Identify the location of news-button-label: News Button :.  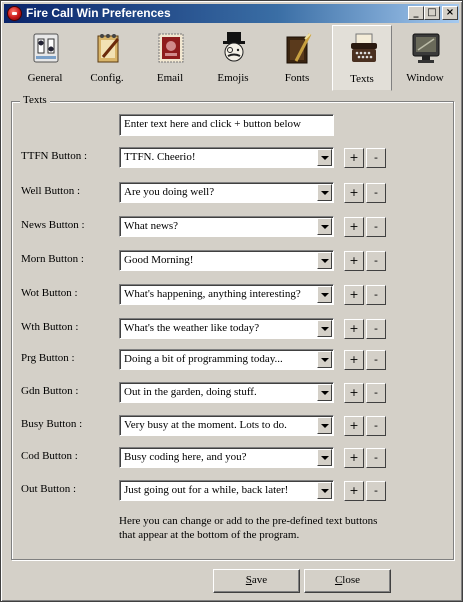
(53, 225).